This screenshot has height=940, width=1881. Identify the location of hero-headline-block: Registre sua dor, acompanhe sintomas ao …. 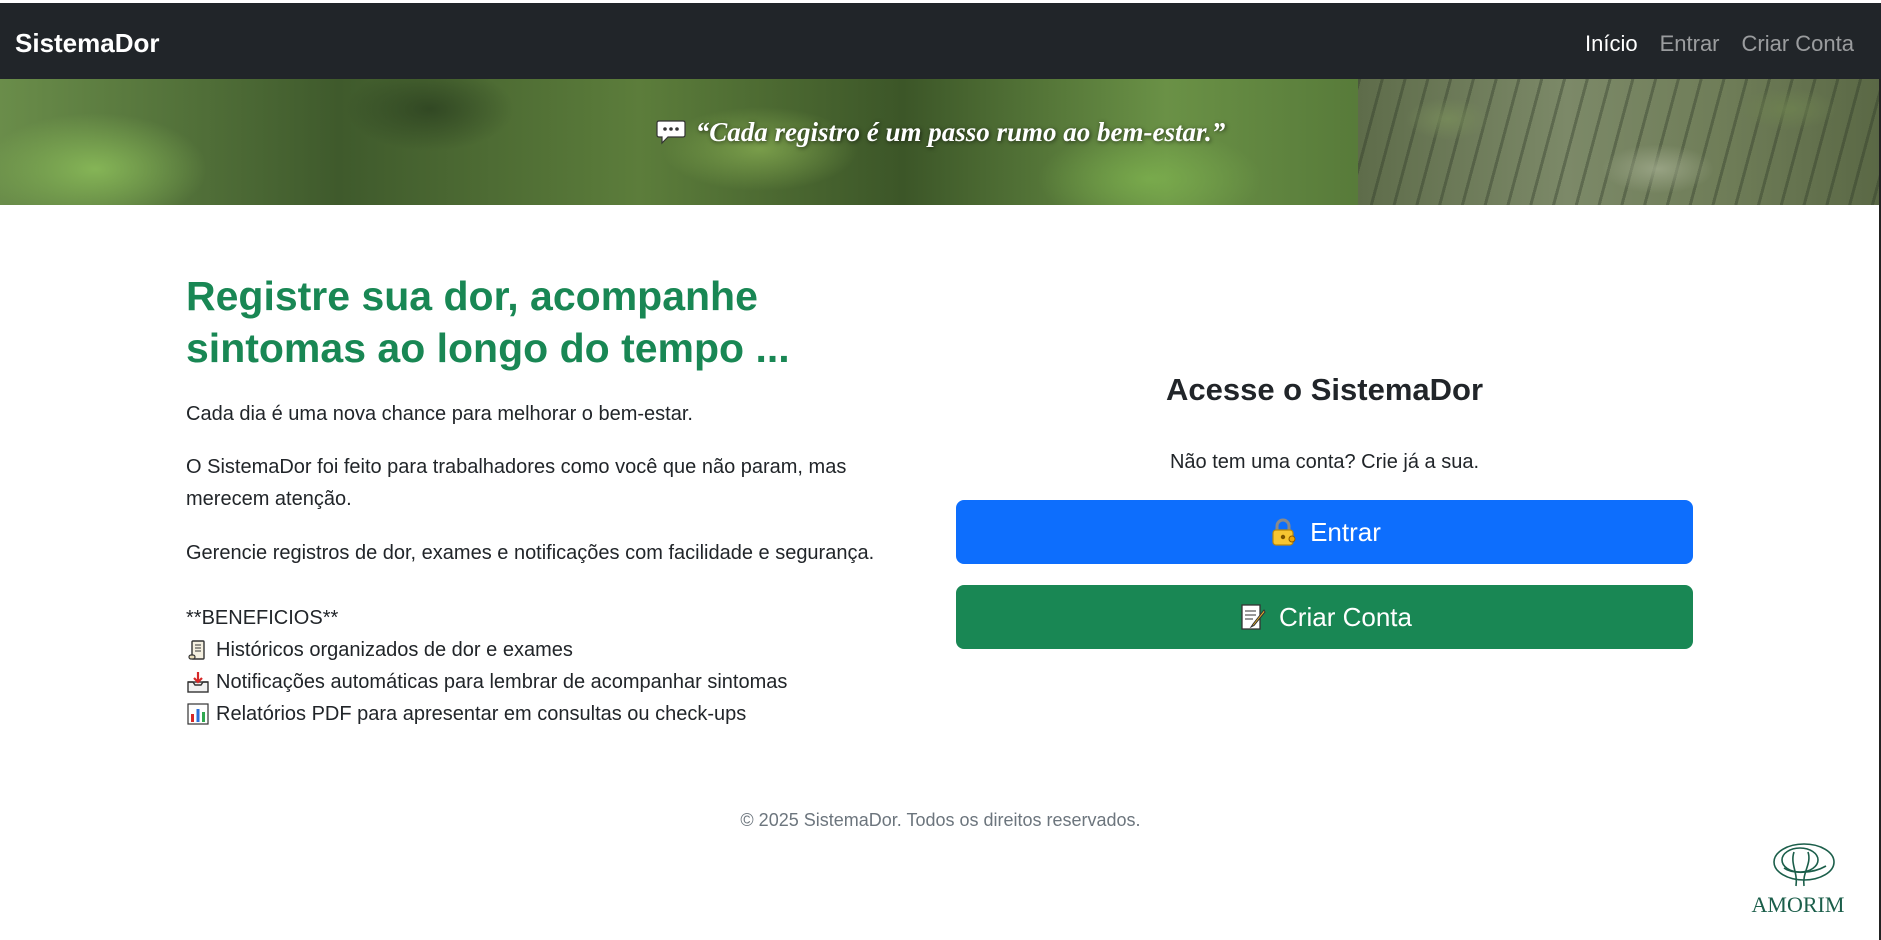
(556, 322).